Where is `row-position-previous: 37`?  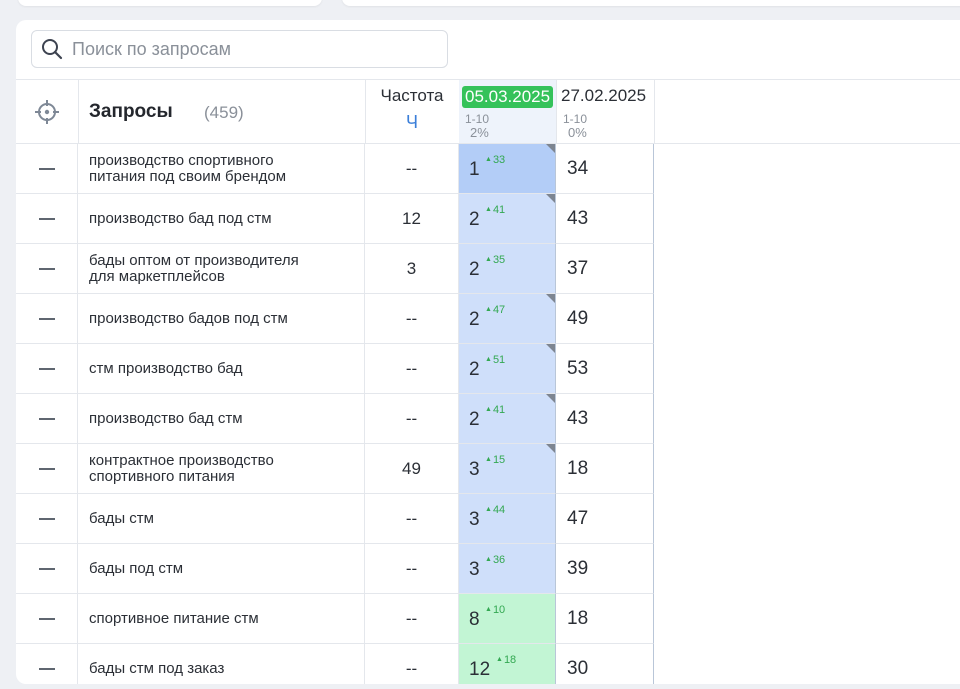 row-position-previous: 37 is located at coordinates (605, 269).